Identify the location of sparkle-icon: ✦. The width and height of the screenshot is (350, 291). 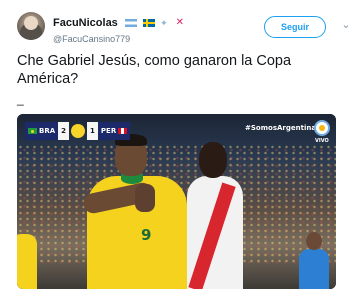
(164, 22).